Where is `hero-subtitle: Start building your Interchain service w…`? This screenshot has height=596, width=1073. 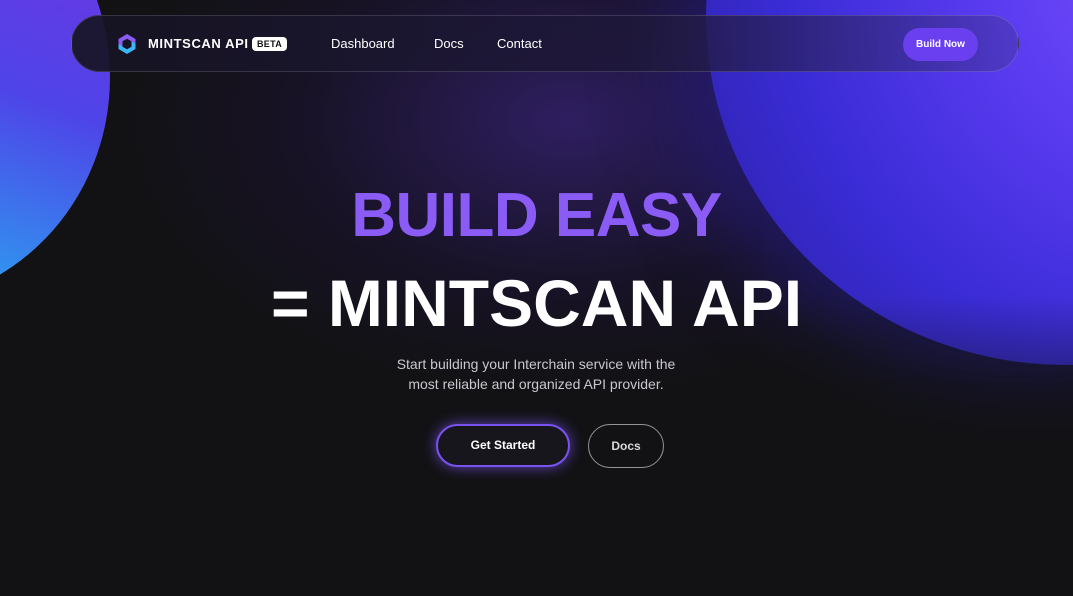 hero-subtitle: Start building your Interchain service w… is located at coordinates (536, 374).